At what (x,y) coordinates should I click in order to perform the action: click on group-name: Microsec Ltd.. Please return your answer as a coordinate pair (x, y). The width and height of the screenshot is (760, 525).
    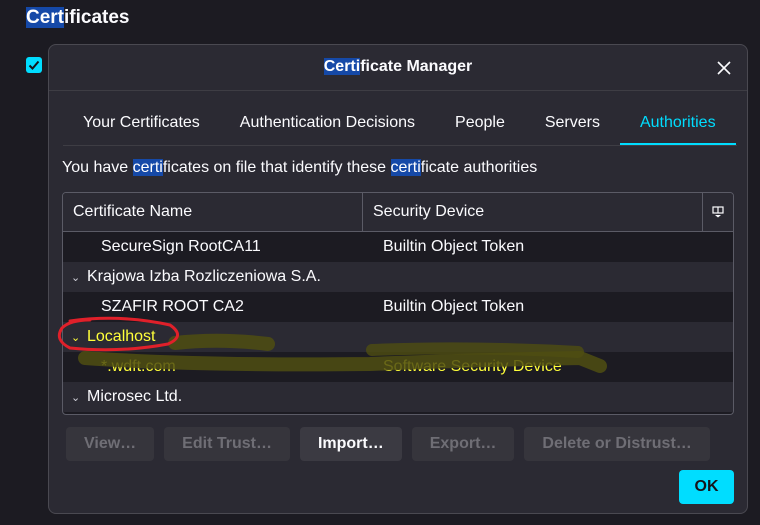
    Looking at the image, I should click on (135, 396).